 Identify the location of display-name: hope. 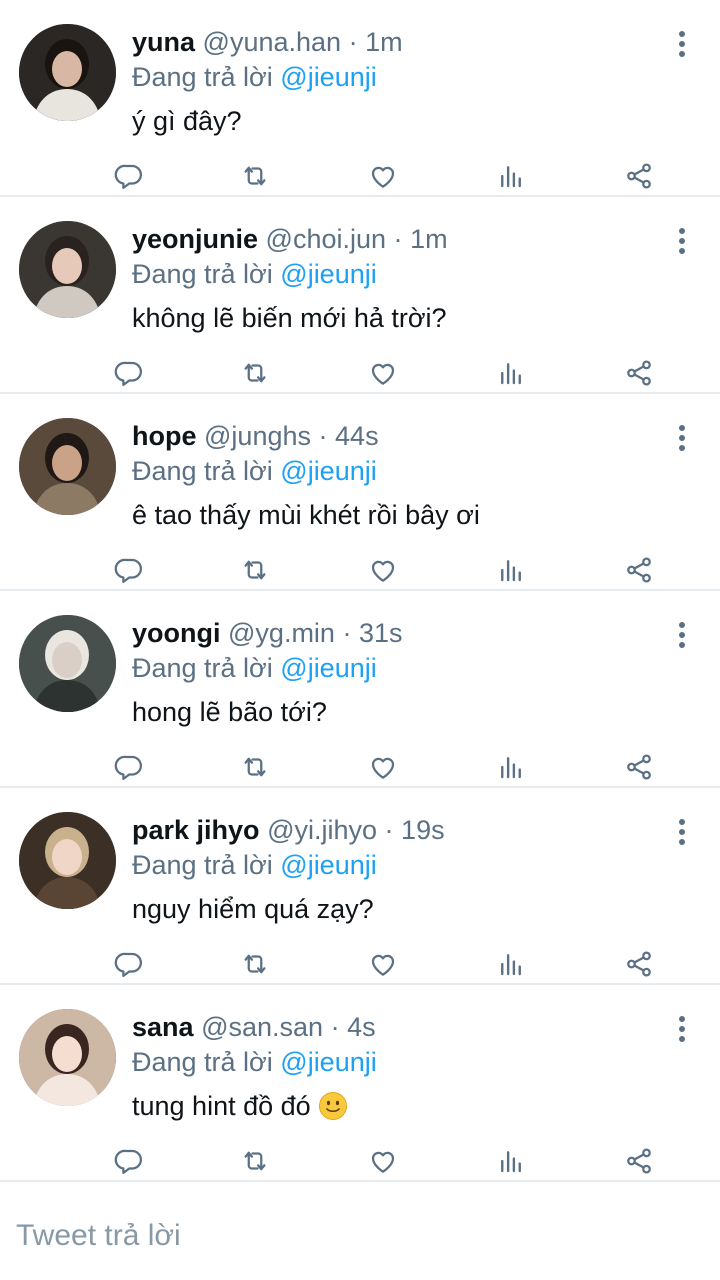
(164, 436).